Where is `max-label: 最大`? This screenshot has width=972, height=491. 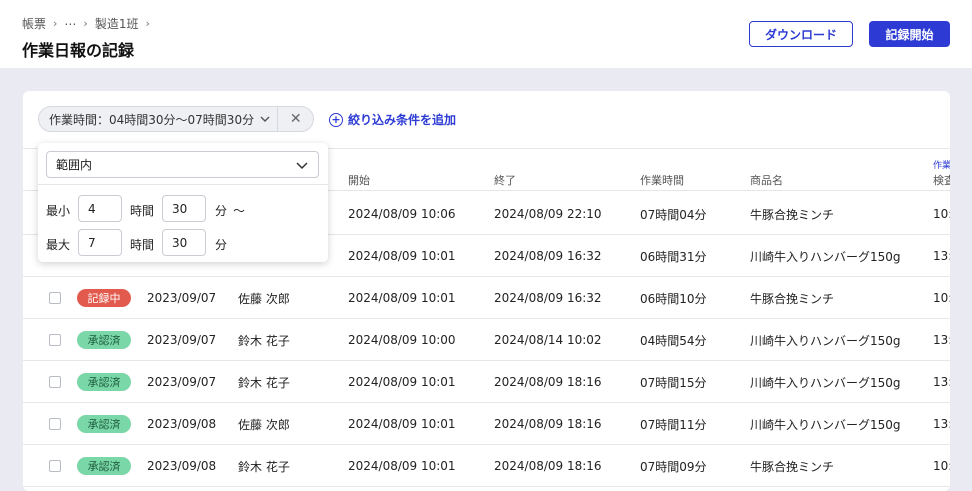
max-label: 最大 is located at coordinates (58, 245).